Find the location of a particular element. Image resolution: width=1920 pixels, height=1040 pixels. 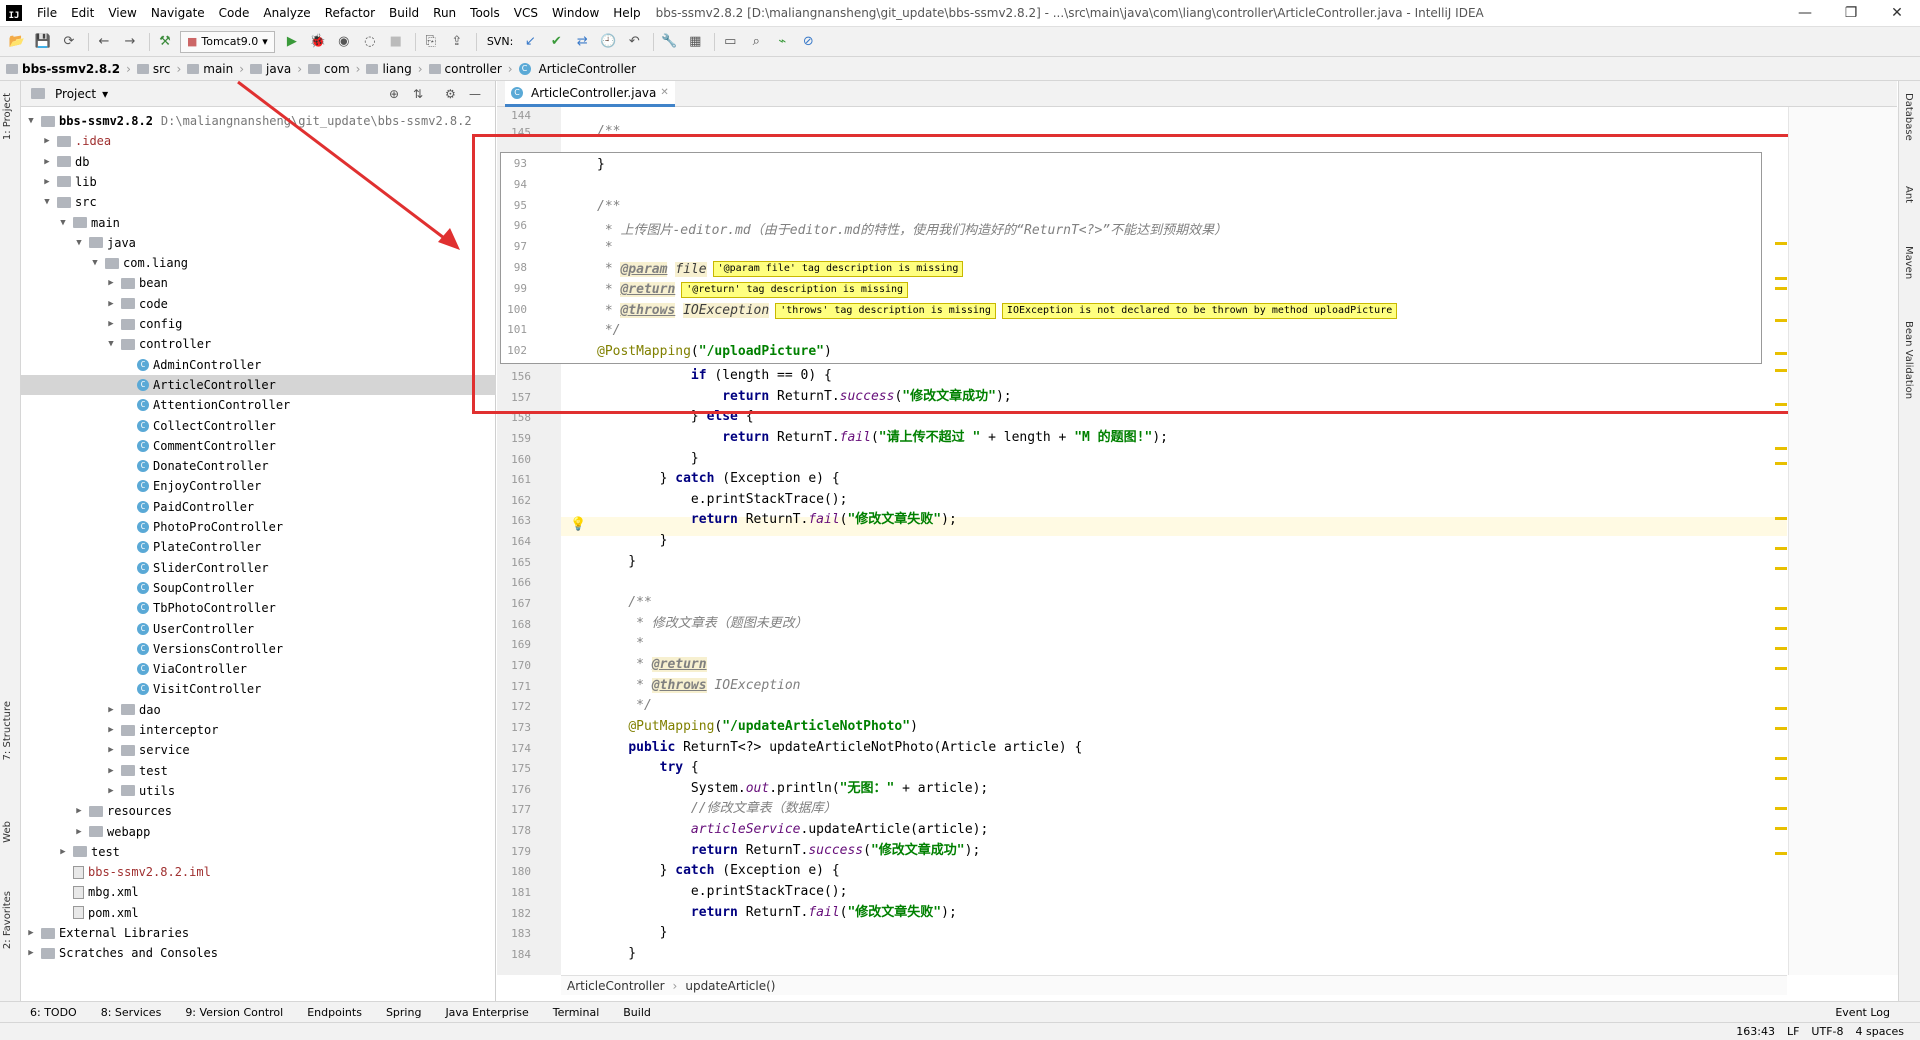

tree-item: C SoupController is located at coordinates (258, 588).